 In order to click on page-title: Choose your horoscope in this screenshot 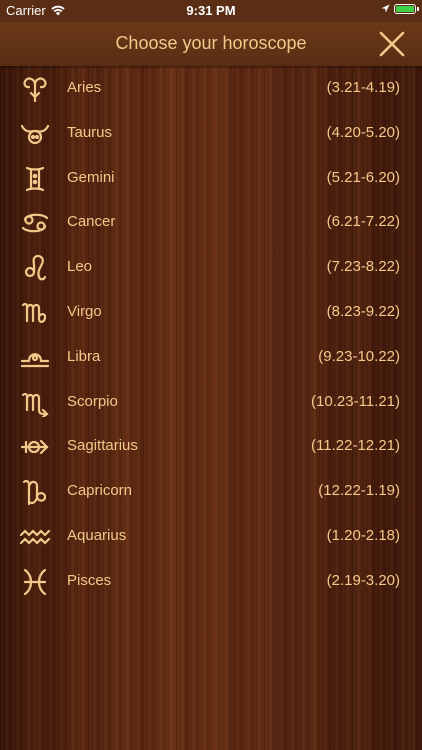, I will do `click(211, 43)`.